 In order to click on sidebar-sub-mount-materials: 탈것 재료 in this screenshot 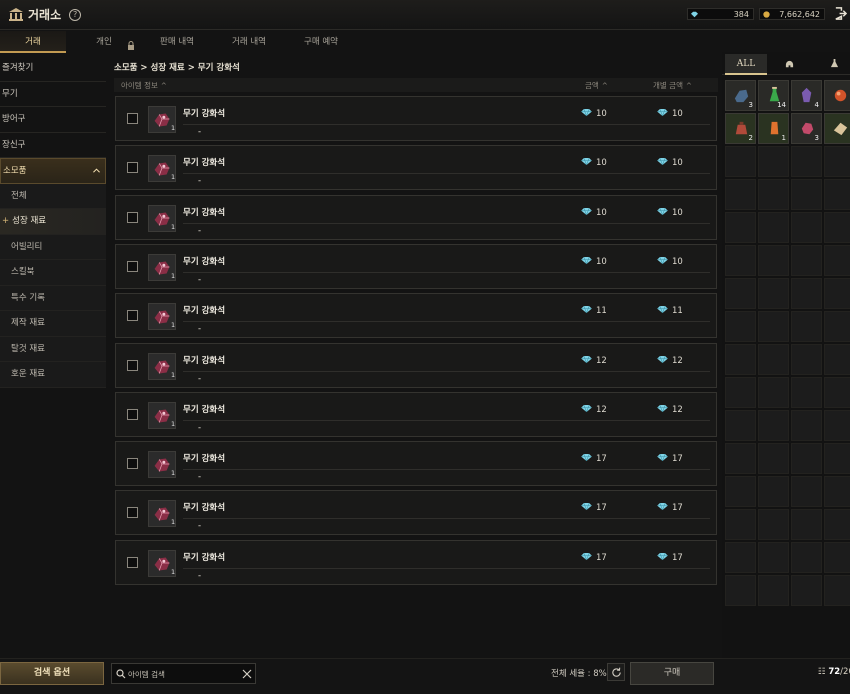, I will do `click(53, 349)`.